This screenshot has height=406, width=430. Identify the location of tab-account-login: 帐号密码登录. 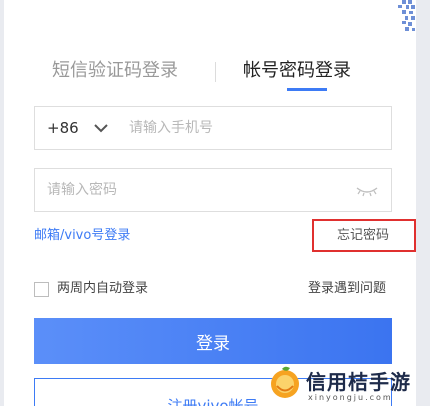
(297, 71).